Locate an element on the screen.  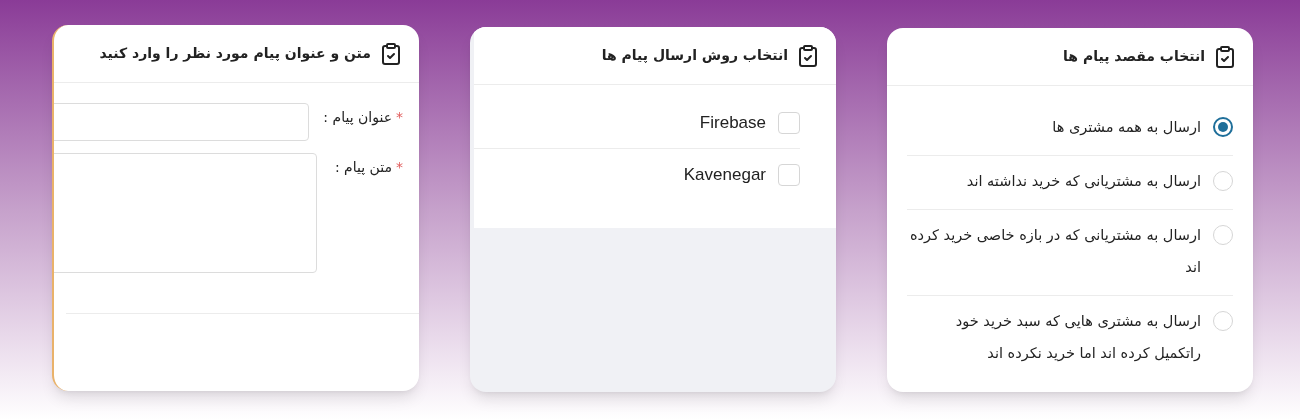
radio-label: ارسال به مشتری هایی که سبد خرید خود راتکمیل کرده اند اما خرید نکرده اند is located at coordinates (1077, 338).